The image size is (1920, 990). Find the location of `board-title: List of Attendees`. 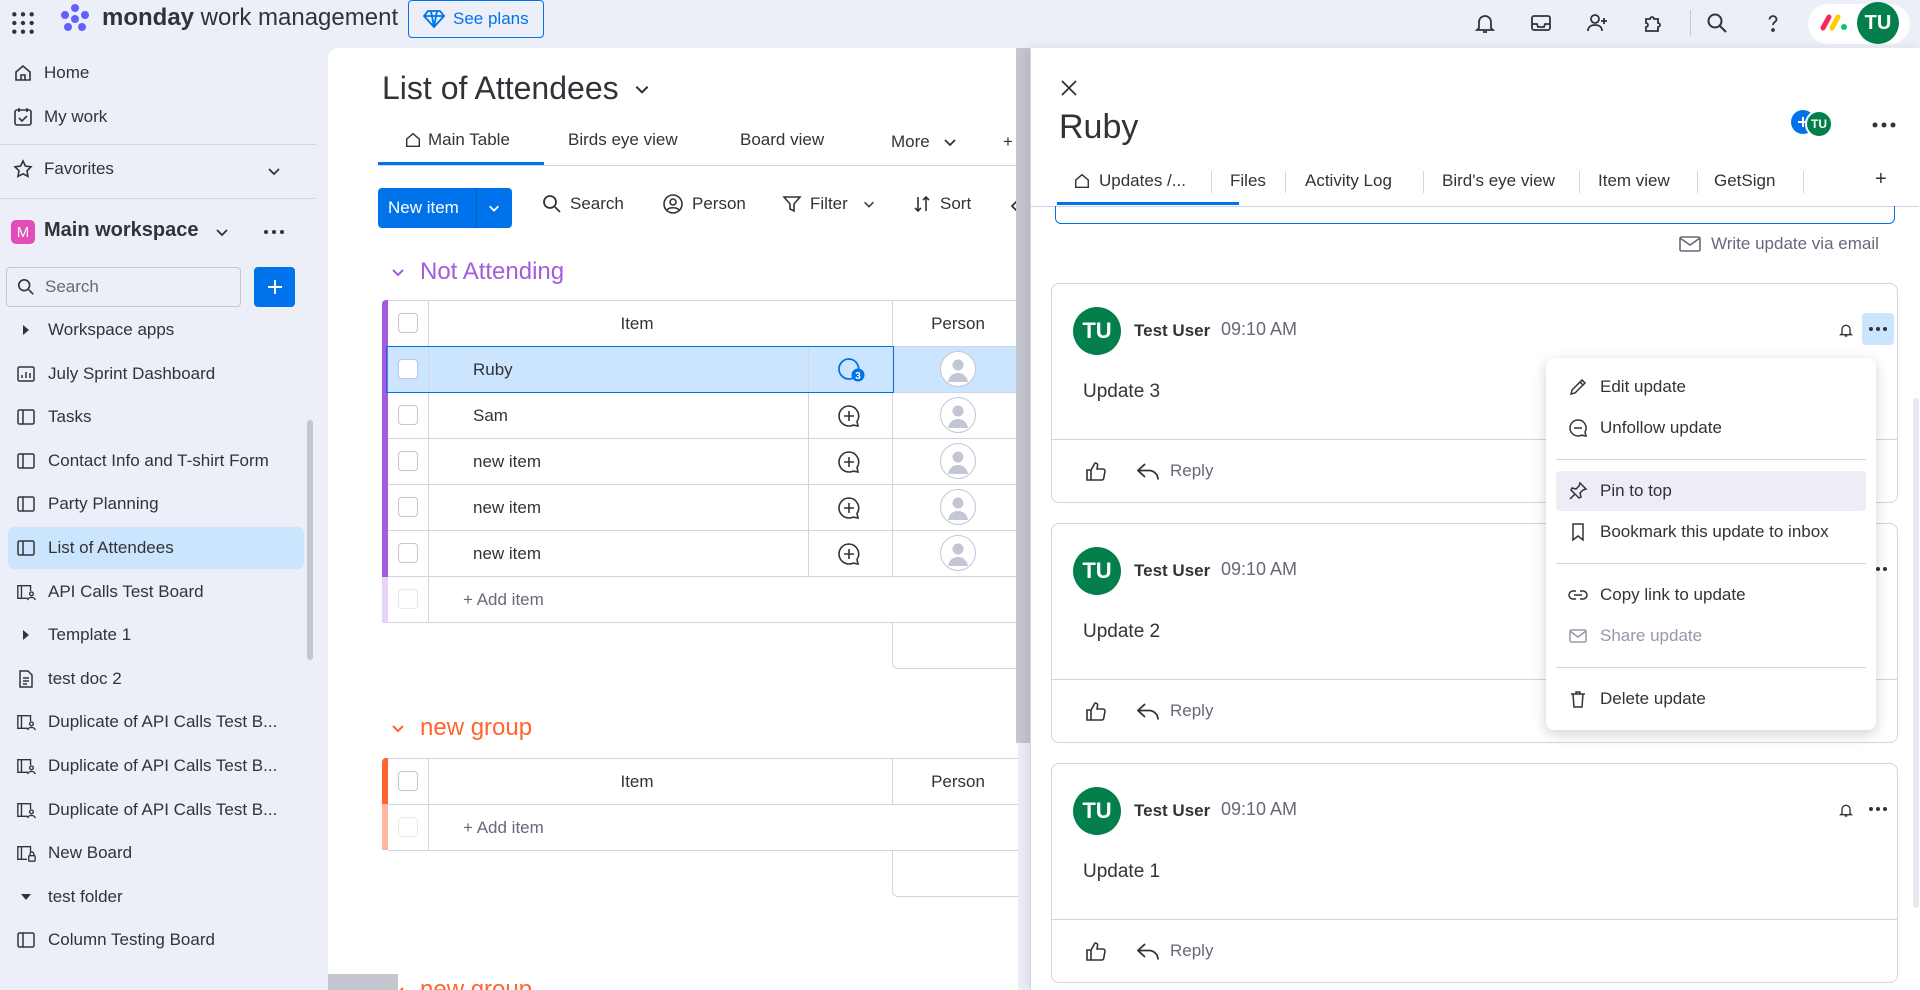

board-title: List of Attendees is located at coordinates (516, 88).